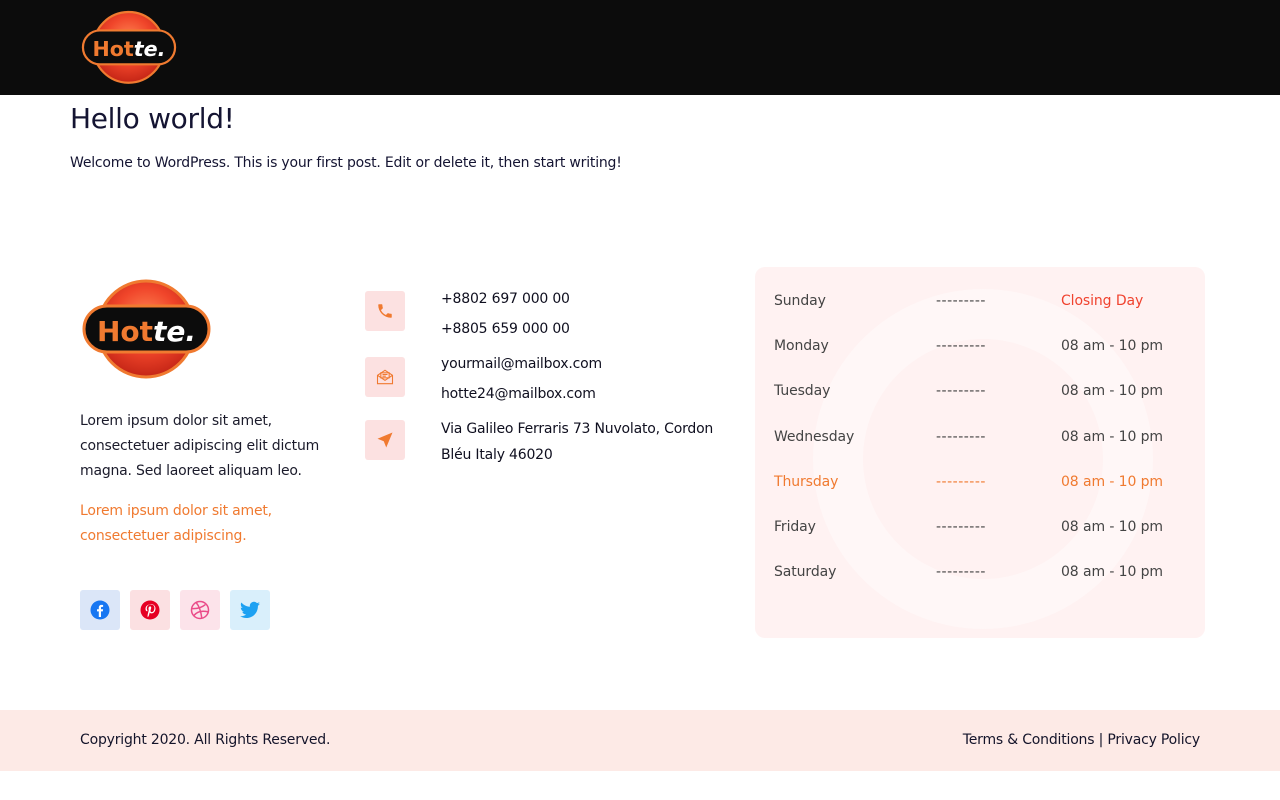 The height and width of the screenshot is (800, 1280). I want to click on pinterest-link, so click(150, 610).